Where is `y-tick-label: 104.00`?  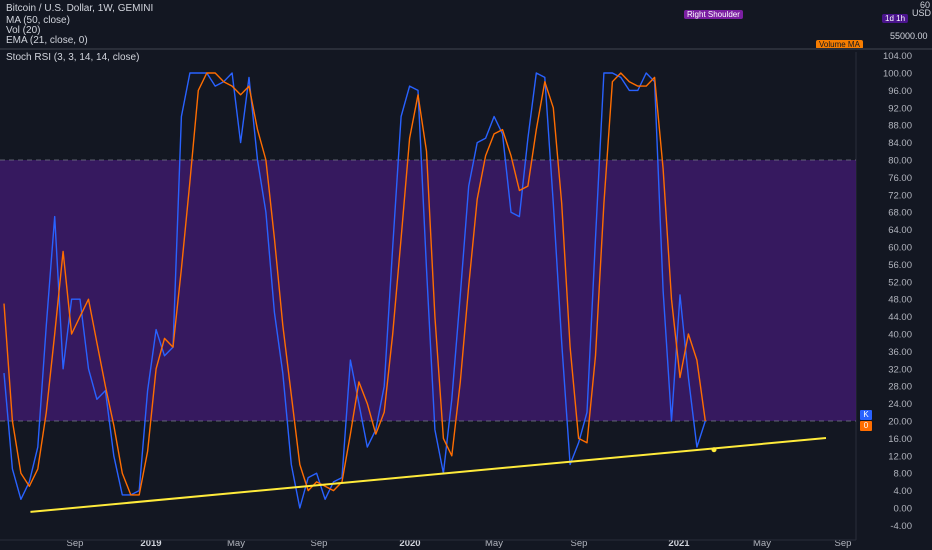
y-tick-label: 104.00 is located at coordinates (897, 56).